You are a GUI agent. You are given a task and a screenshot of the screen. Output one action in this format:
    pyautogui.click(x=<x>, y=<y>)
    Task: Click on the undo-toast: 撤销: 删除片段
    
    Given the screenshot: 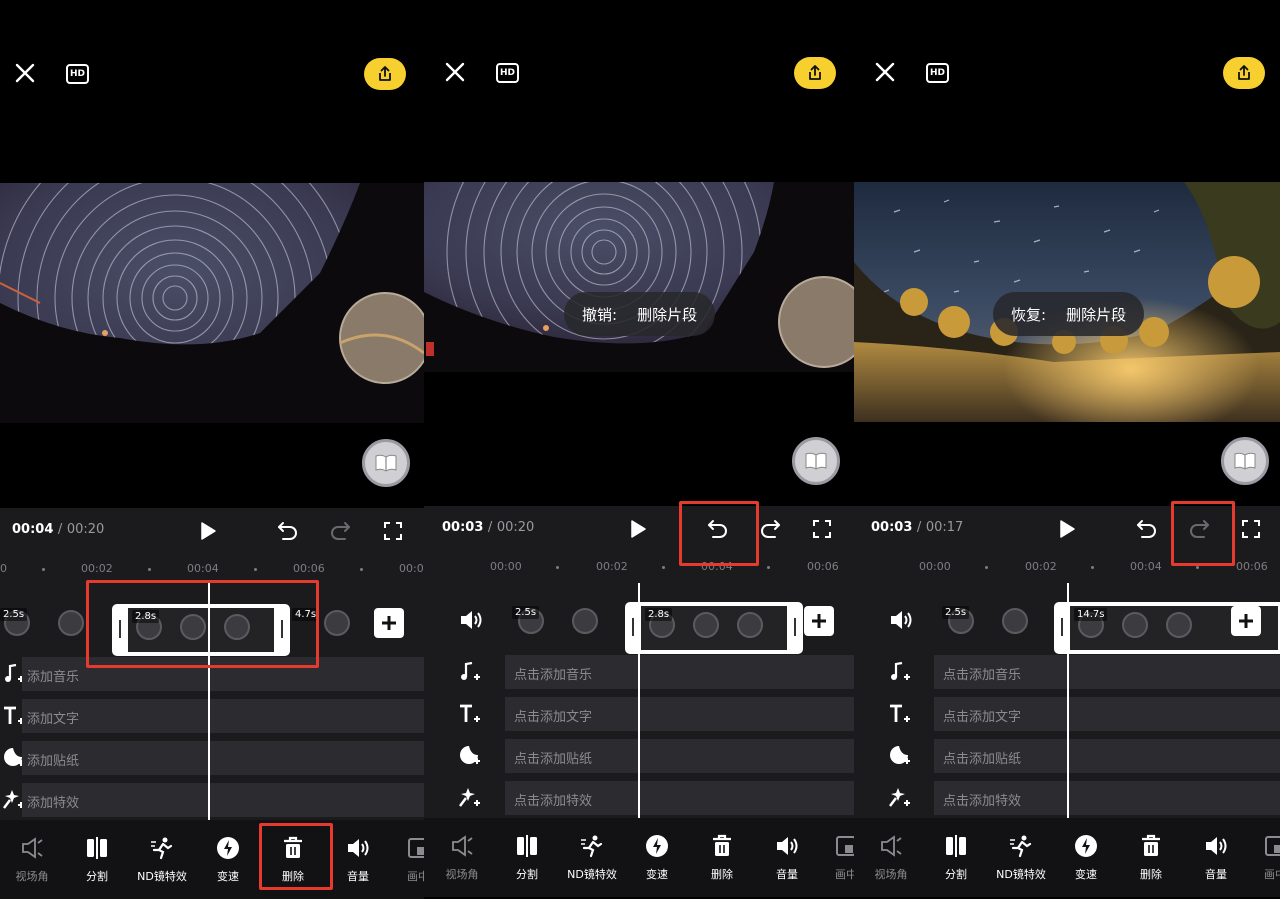 What is the action you would take?
    pyautogui.click(x=640, y=314)
    